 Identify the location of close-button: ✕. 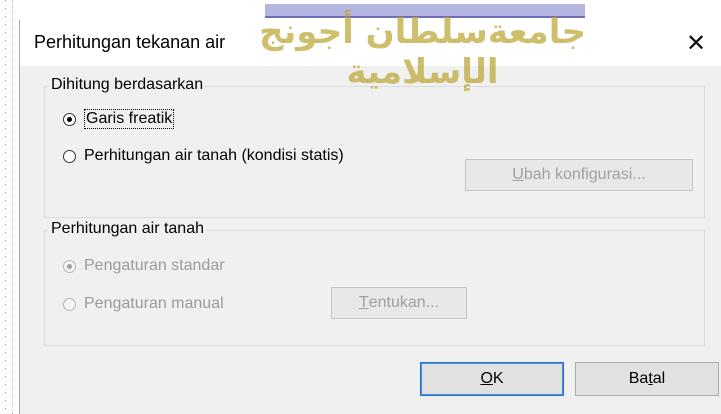
(696, 43).